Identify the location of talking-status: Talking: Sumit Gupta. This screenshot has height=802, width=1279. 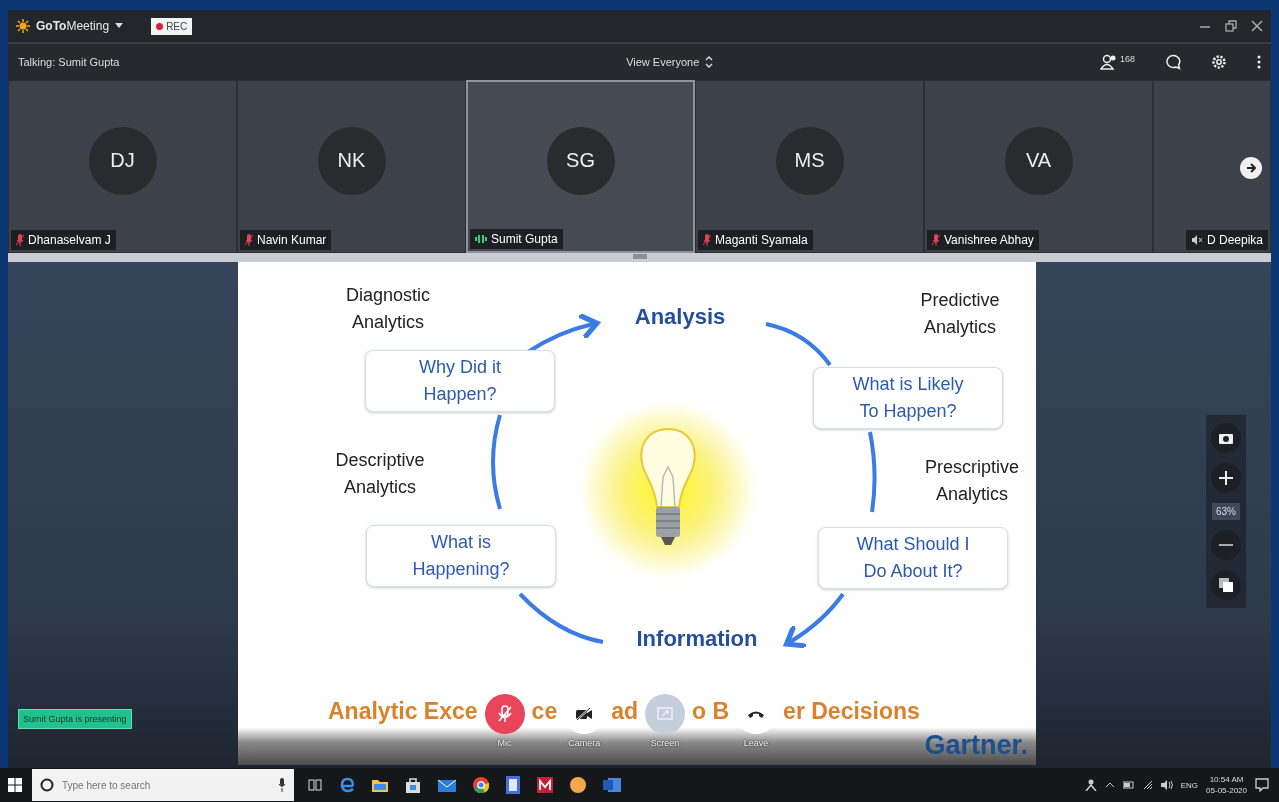
(69, 62).